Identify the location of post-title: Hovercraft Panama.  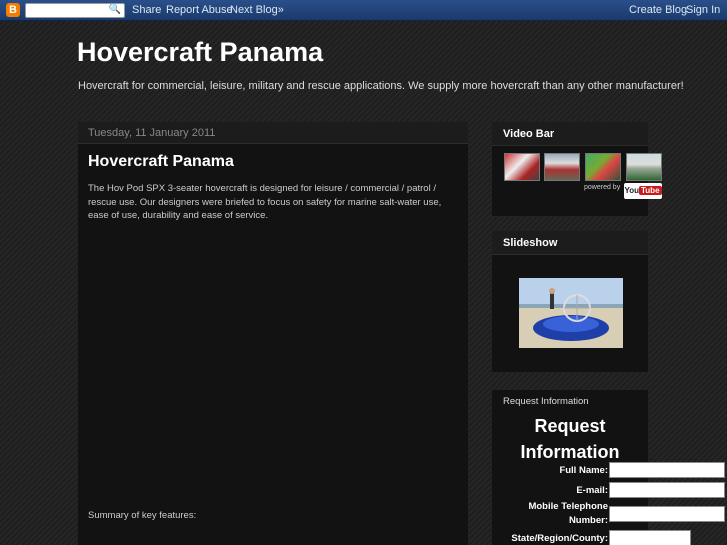
(273, 157).